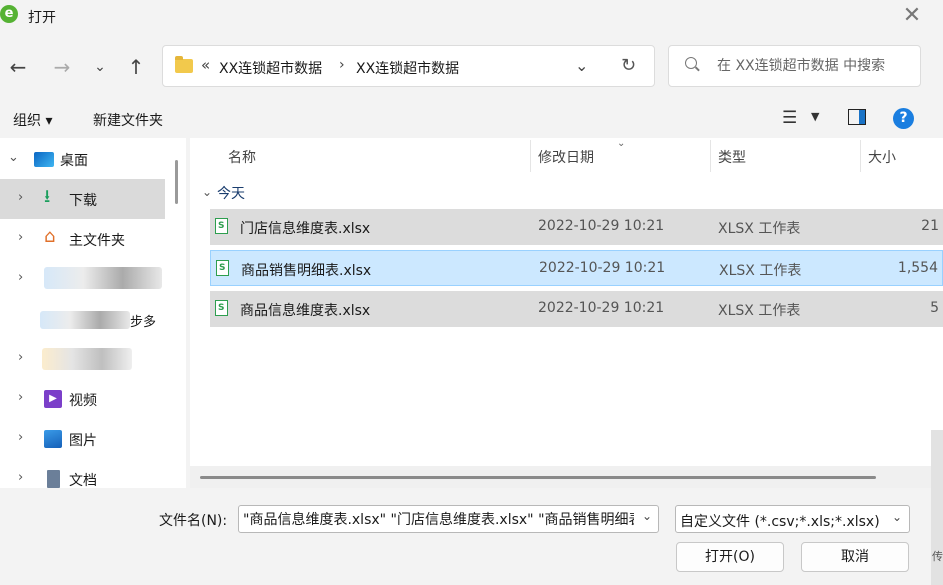 This screenshot has height=585, width=943. I want to click on file-name: 商品信息维度表.xlsx, so click(305, 311).